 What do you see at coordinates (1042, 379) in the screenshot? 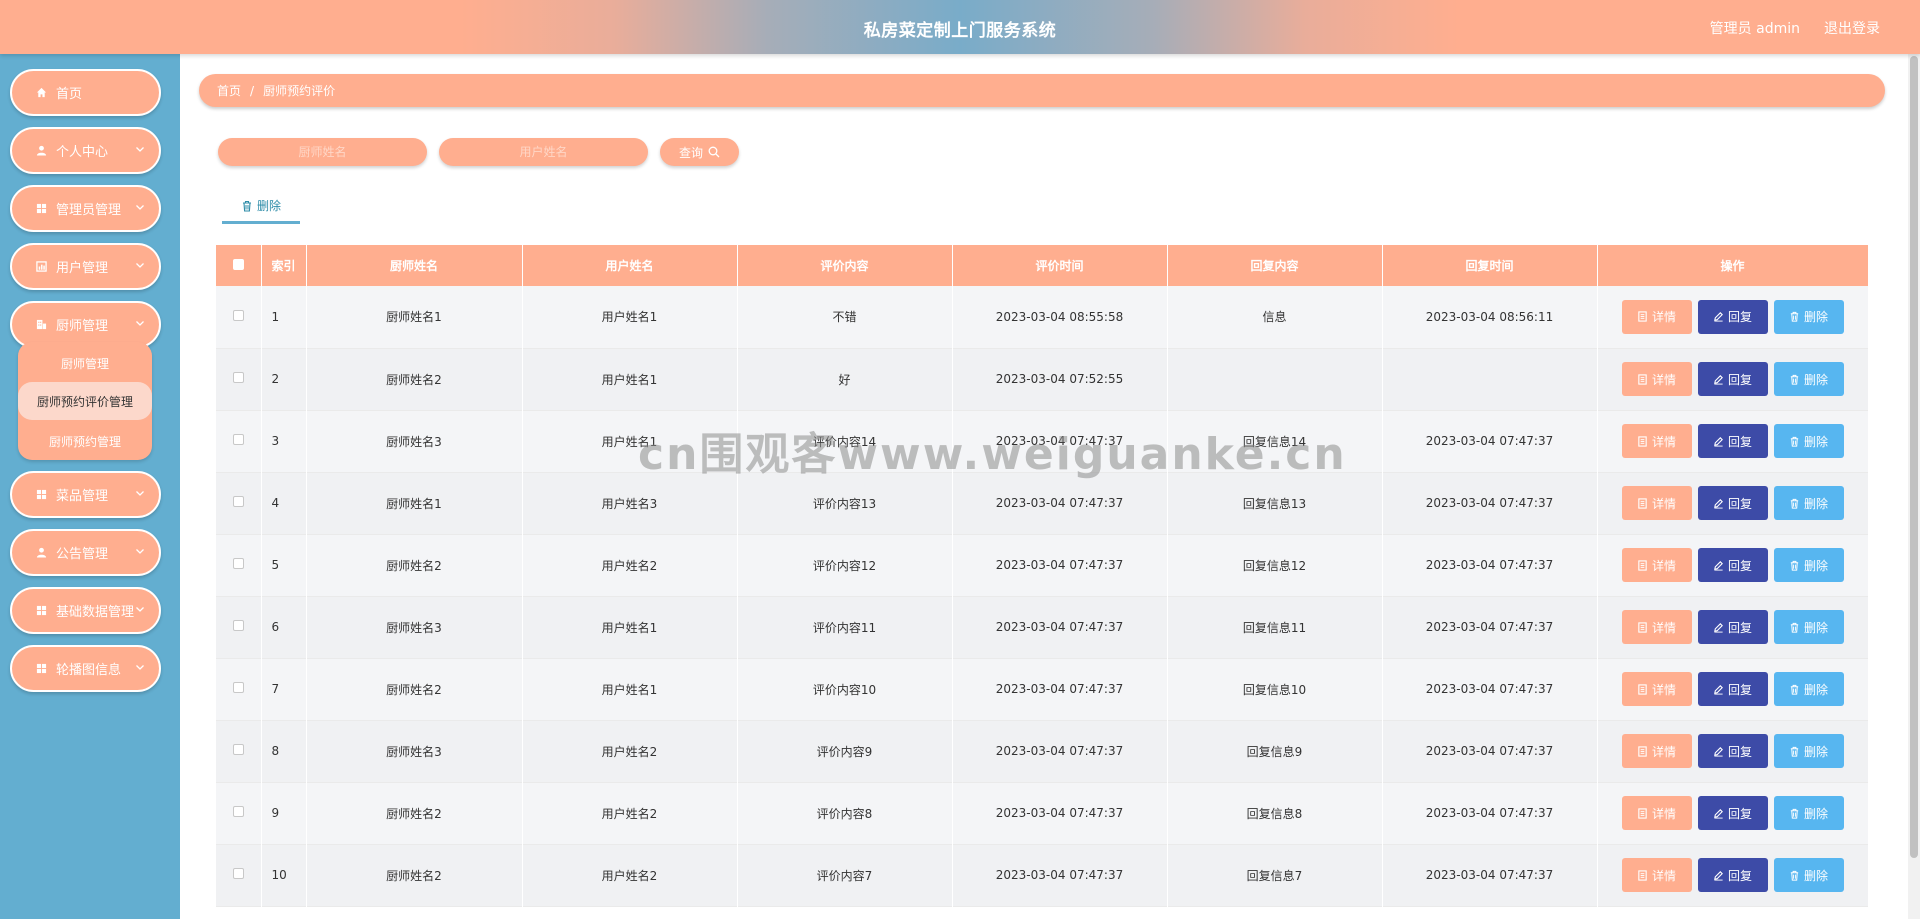
I see `table-row: 2 厨师姓名2 用户姓名1 好 2023-03-04 07:52:55 详情 回复 删除` at bounding box center [1042, 379].